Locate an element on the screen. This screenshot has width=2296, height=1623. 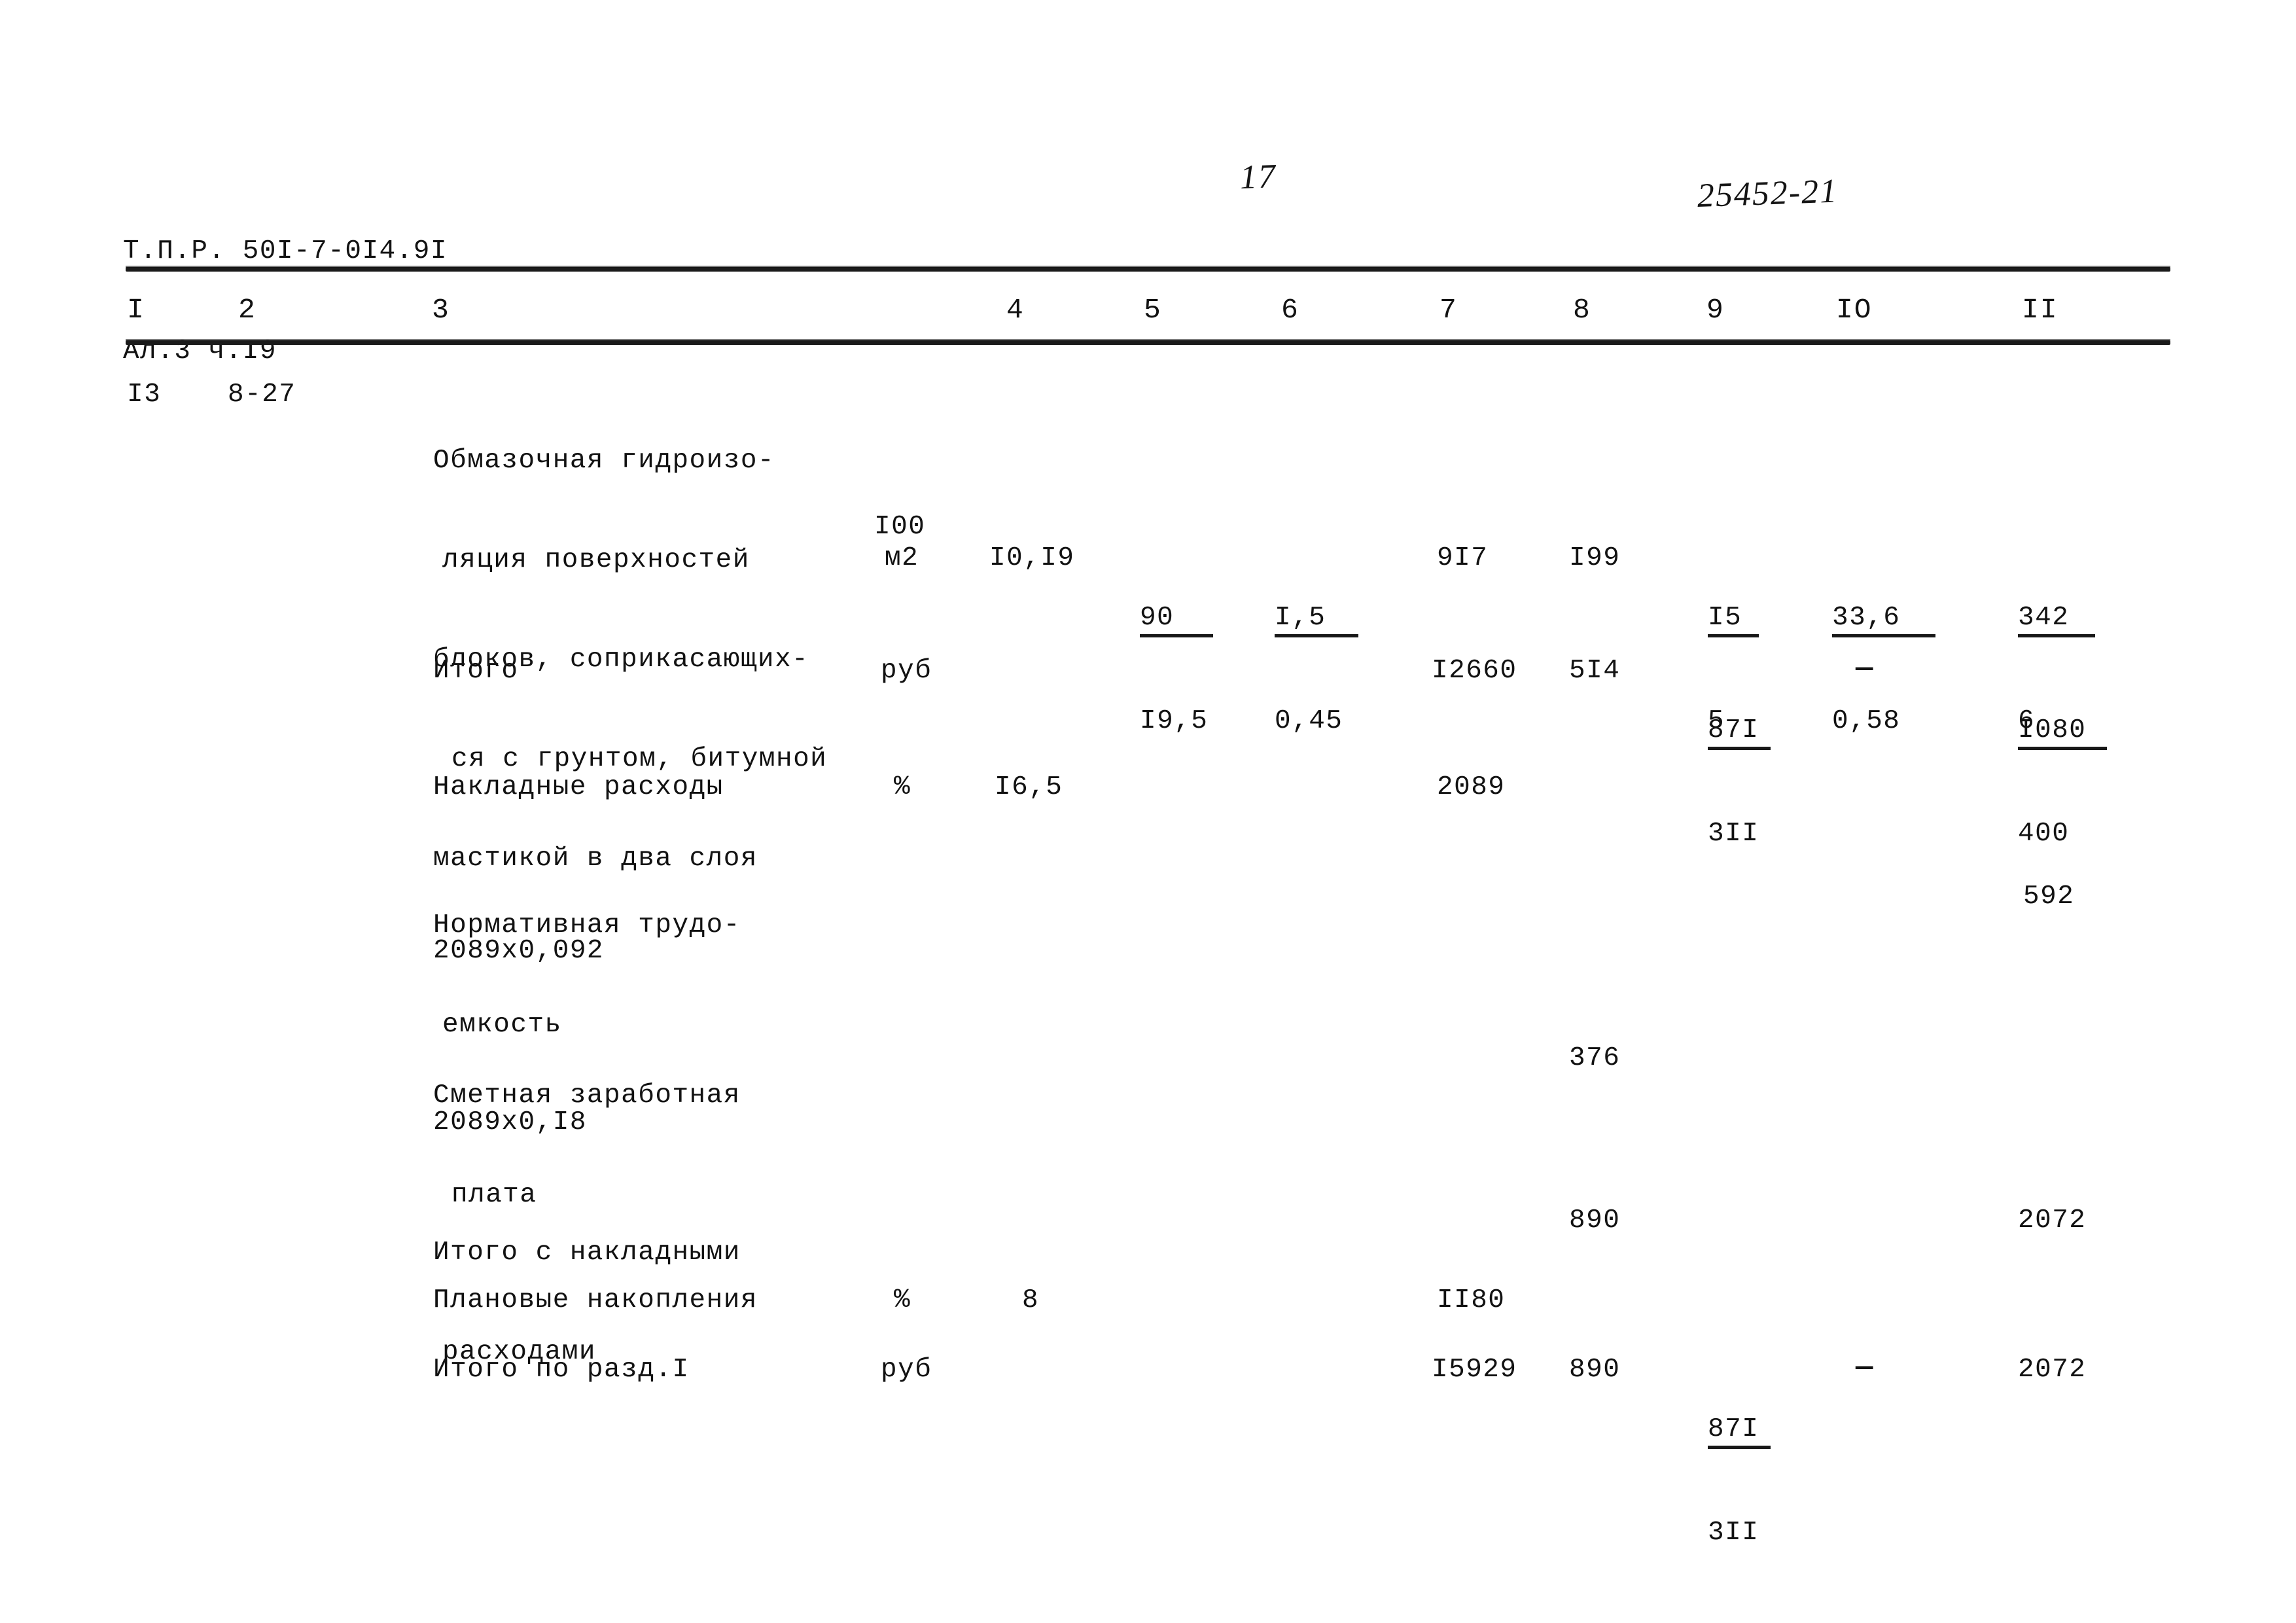
col10-denominator: 0,58 is located at coordinates (1866, 721).